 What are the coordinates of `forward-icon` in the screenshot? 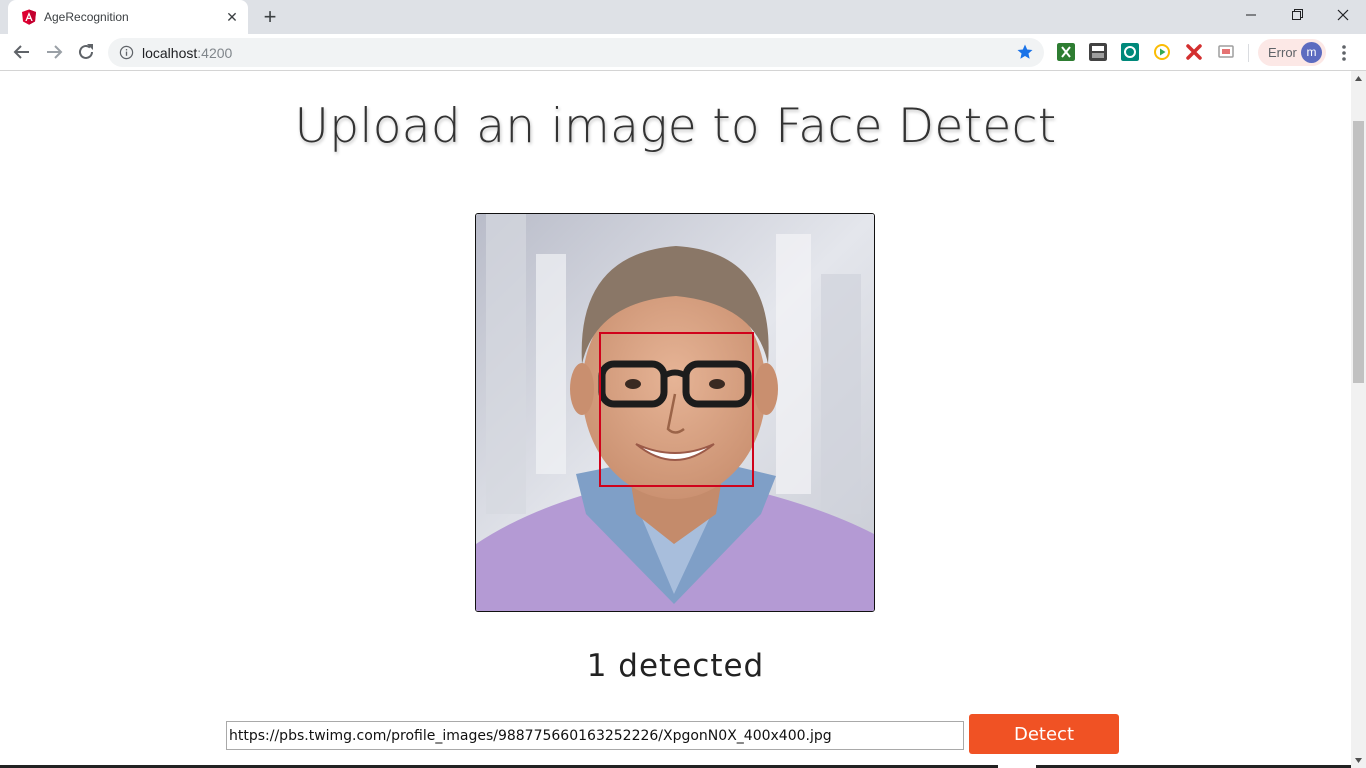 It's located at (54, 52).